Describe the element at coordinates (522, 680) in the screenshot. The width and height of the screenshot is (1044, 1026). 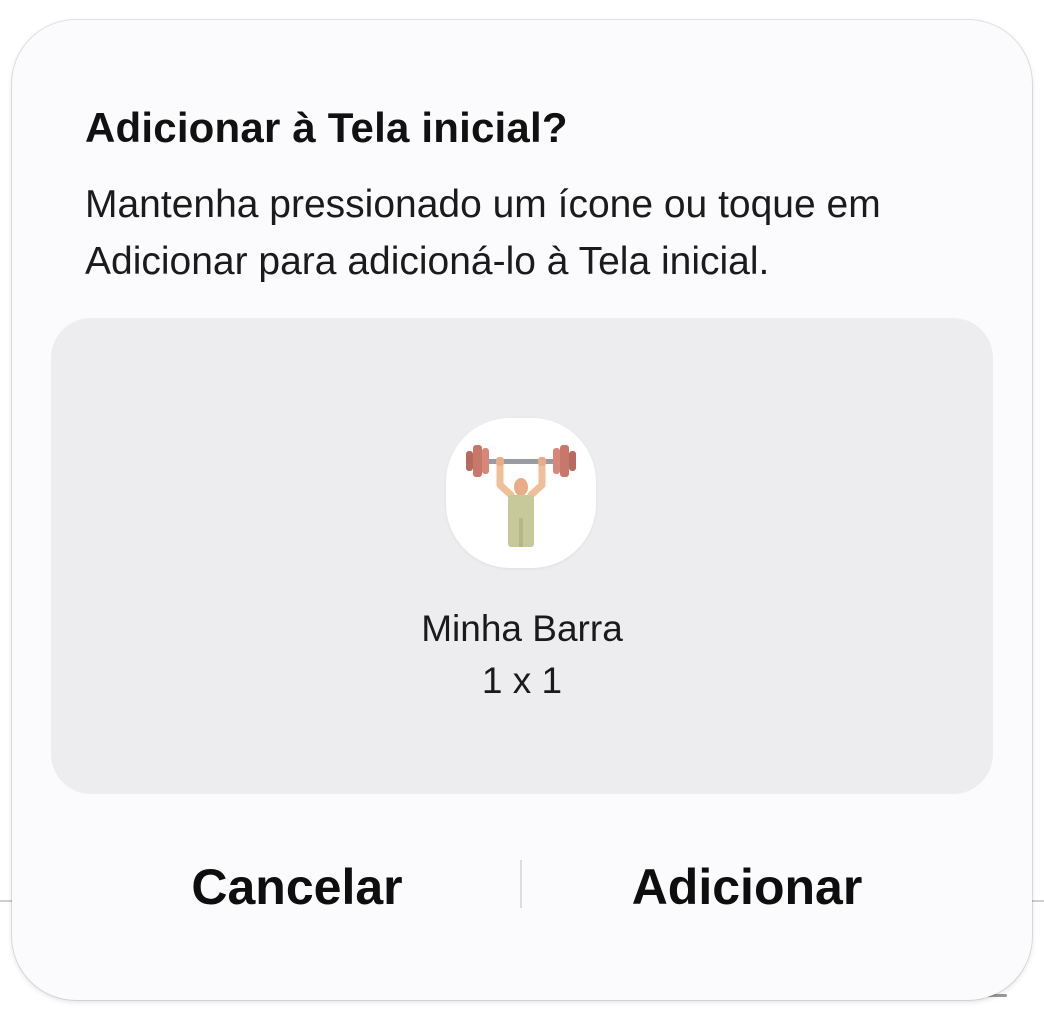
I see `widget-size: 1 x 1` at that location.